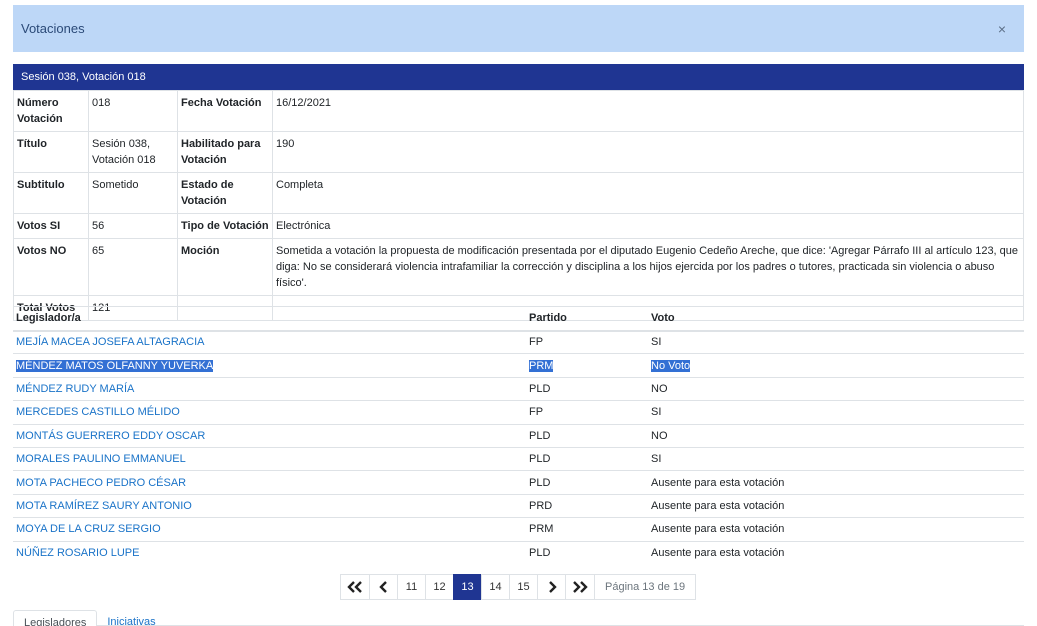 This screenshot has width=1037, height=626. What do you see at coordinates (75, 389) in the screenshot?
I see `legislator-link: MÉNDEZ RUDY MARÍA` at bounding box center [75, 389].